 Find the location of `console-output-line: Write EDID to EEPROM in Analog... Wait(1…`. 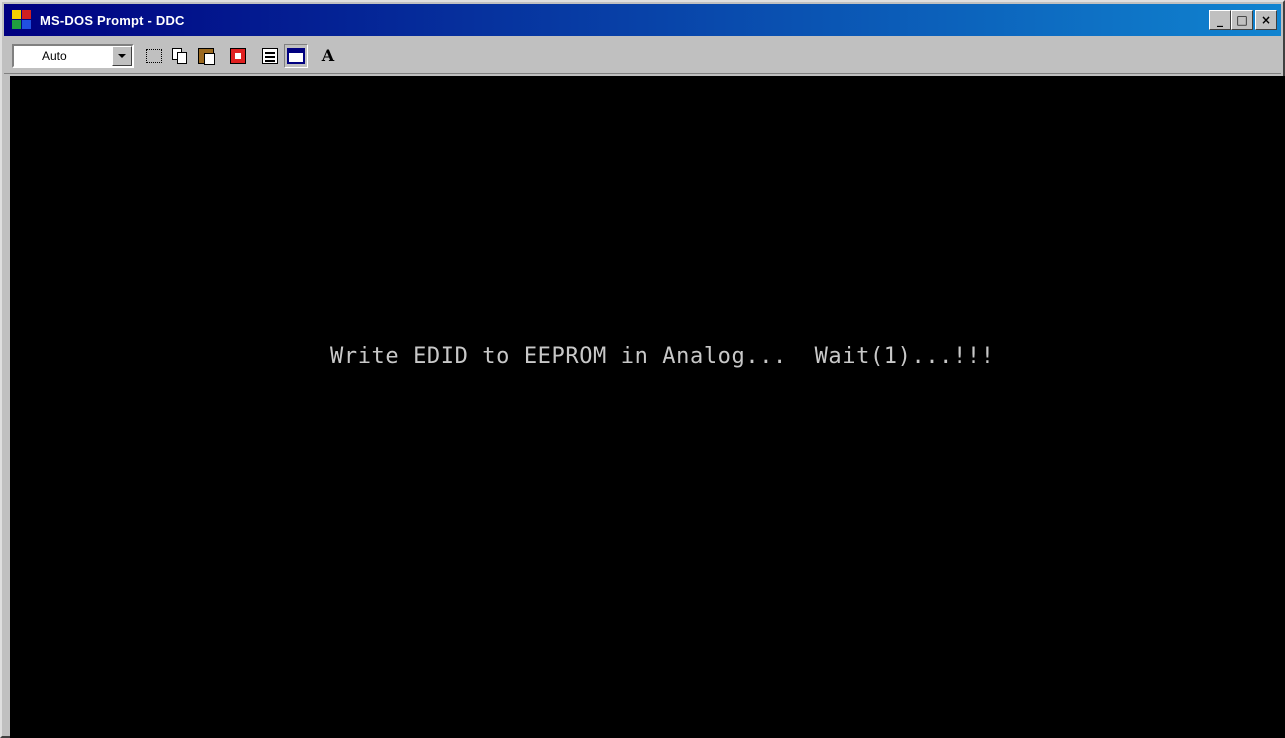

console-output-line: Write EDID to EEPROM in Analog... Wait(1… is located at coordinates (662, 356).